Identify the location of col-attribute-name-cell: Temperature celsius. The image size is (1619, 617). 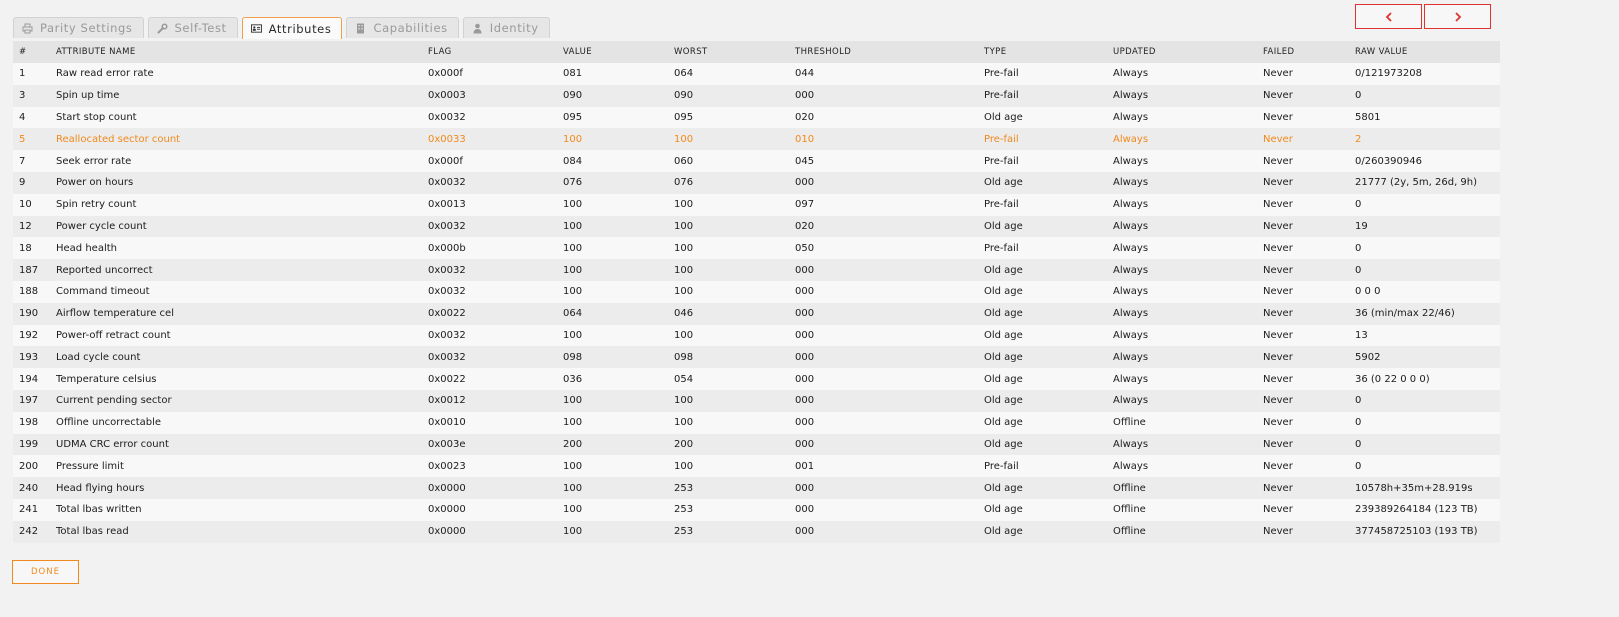
(242, 379).